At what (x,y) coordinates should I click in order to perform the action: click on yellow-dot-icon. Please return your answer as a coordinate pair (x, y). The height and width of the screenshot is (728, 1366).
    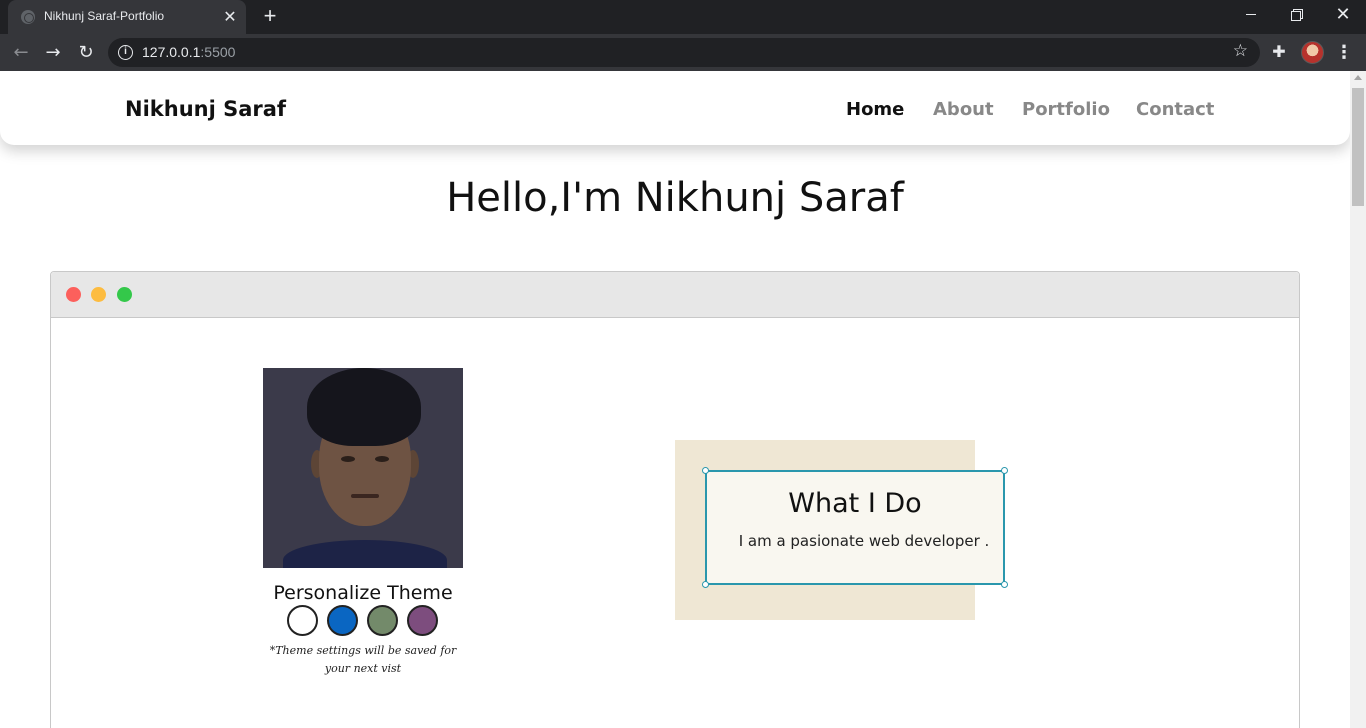
    Looking at the image, I should click on (98, 294).